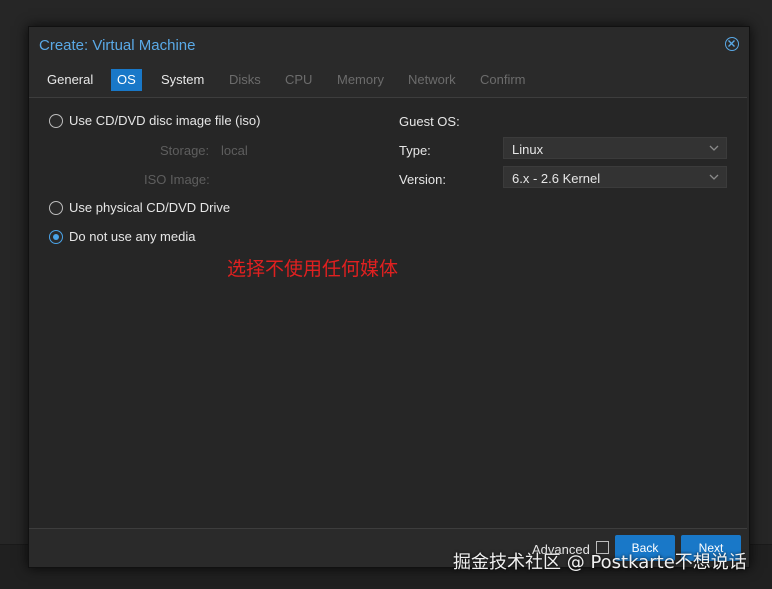  What do you see at coordinates (615, 177) in the screenshot?
I see `version-select: 6.x - 2.6 Kernel` at bounding box center [615, 177].